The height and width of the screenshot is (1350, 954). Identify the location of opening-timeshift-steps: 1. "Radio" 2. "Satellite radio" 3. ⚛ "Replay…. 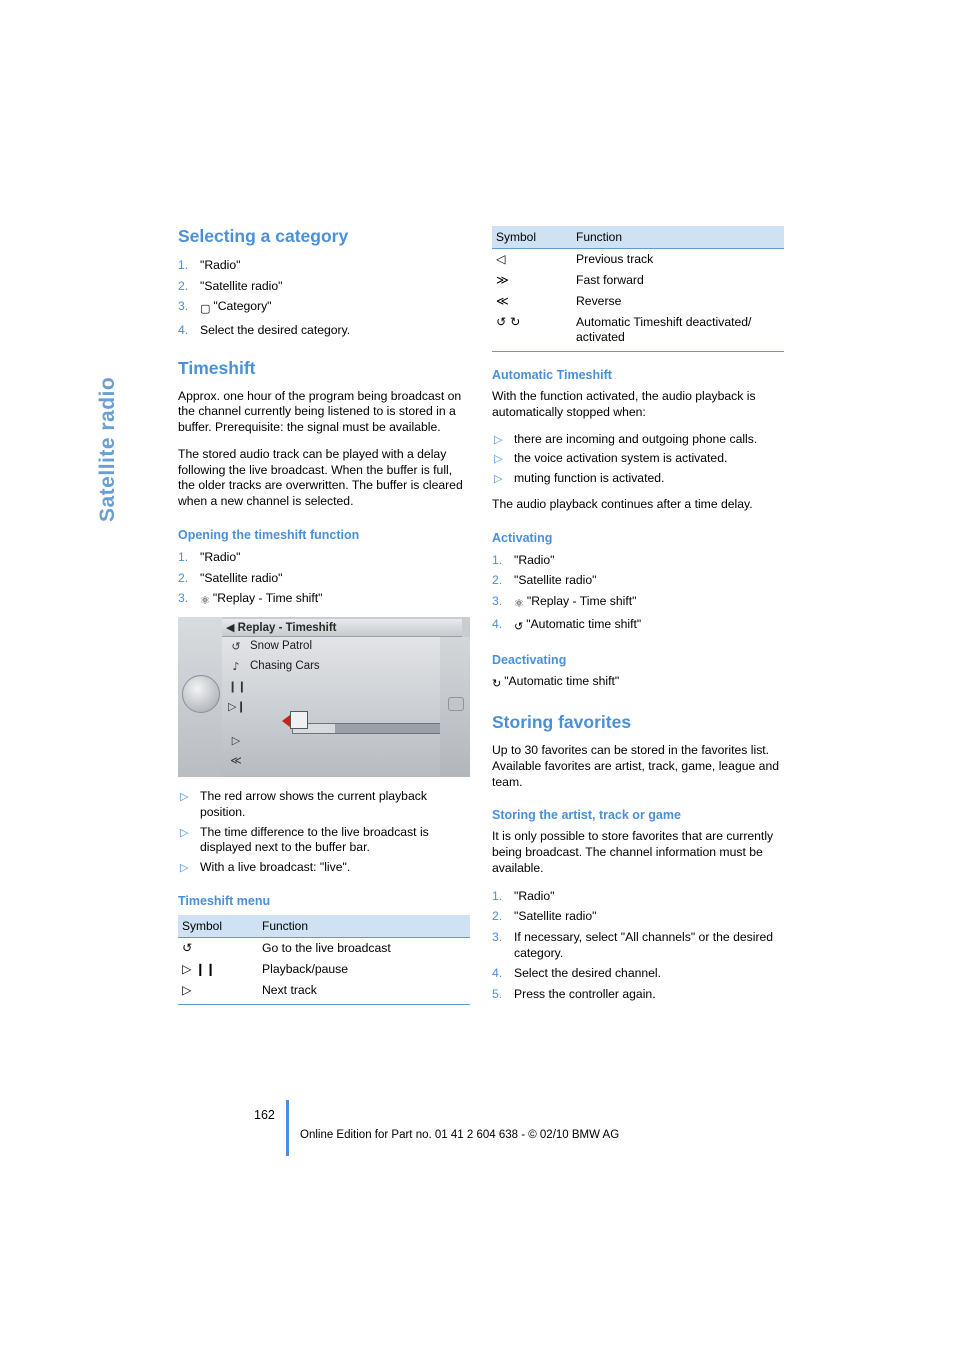
(324, 579).